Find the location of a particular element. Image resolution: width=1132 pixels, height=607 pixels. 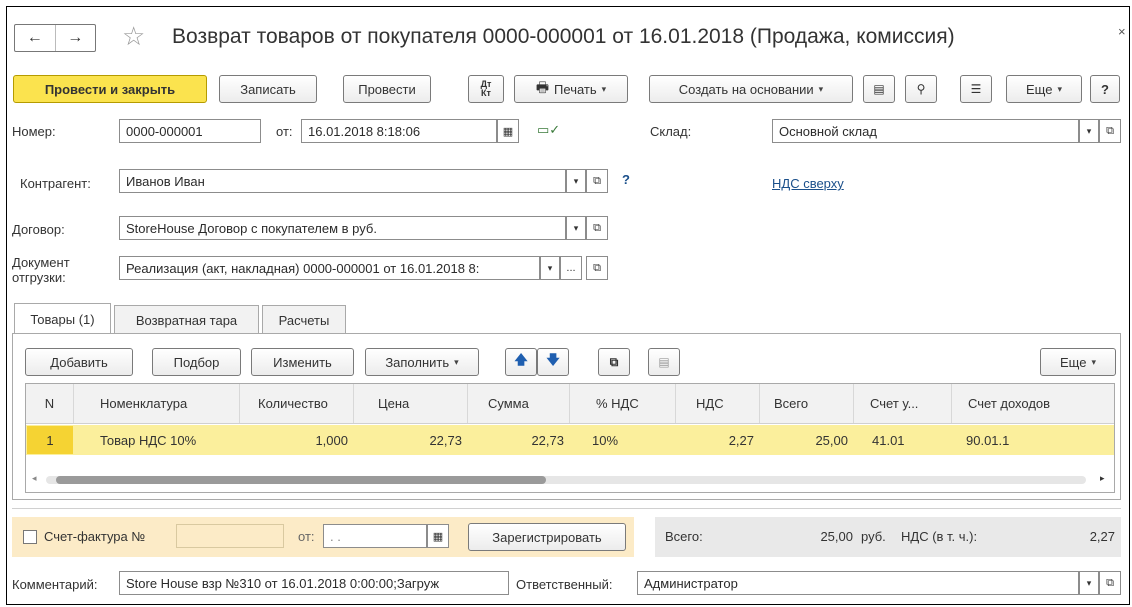

scroll-right-icon: ▸ is located at coordinates (1102, 478).